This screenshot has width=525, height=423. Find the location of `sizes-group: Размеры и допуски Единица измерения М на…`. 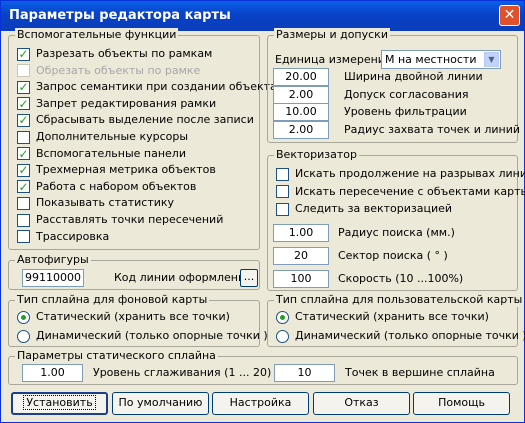

sizes-group: Размеры и допуски Единица измерения М на… is located at coordinates (394, 85).